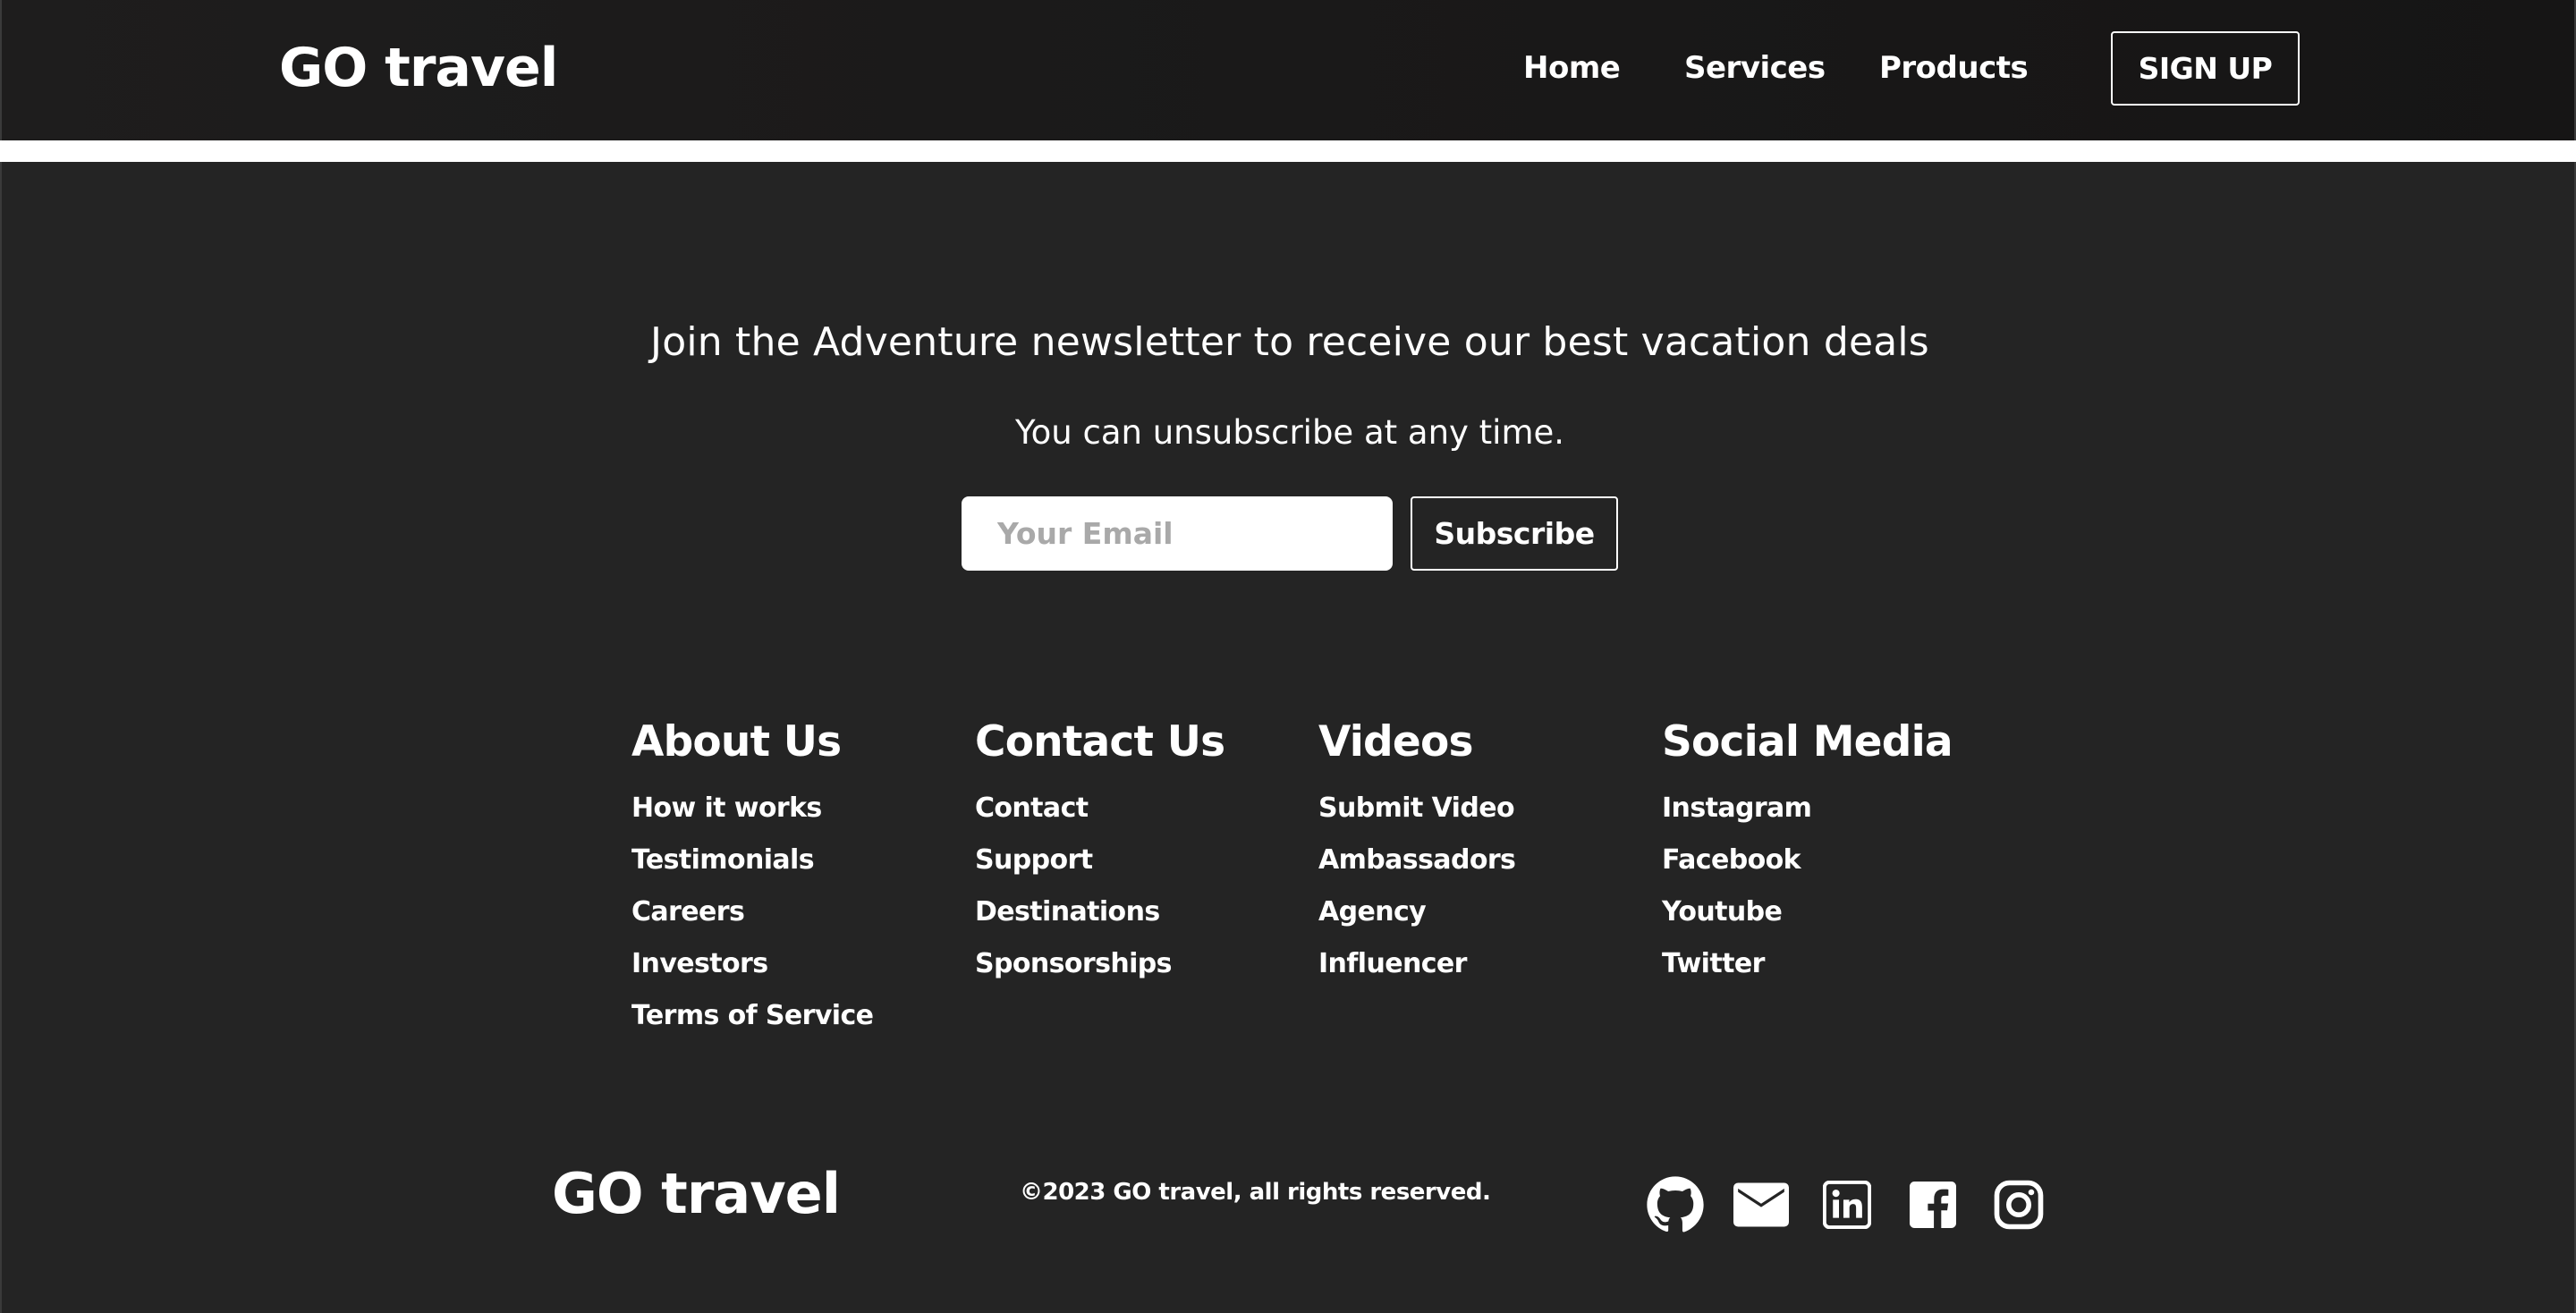  Describe the element at coordinates (792, 860) in the screenshot. I see `footer-link-testimonials: Testimonials` at that location.